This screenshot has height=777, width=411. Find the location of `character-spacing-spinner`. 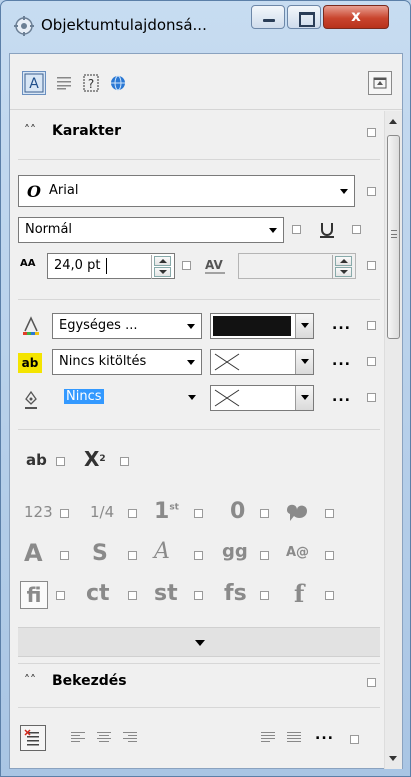

character-spacing-spinner is located at coordinates (297, 266).